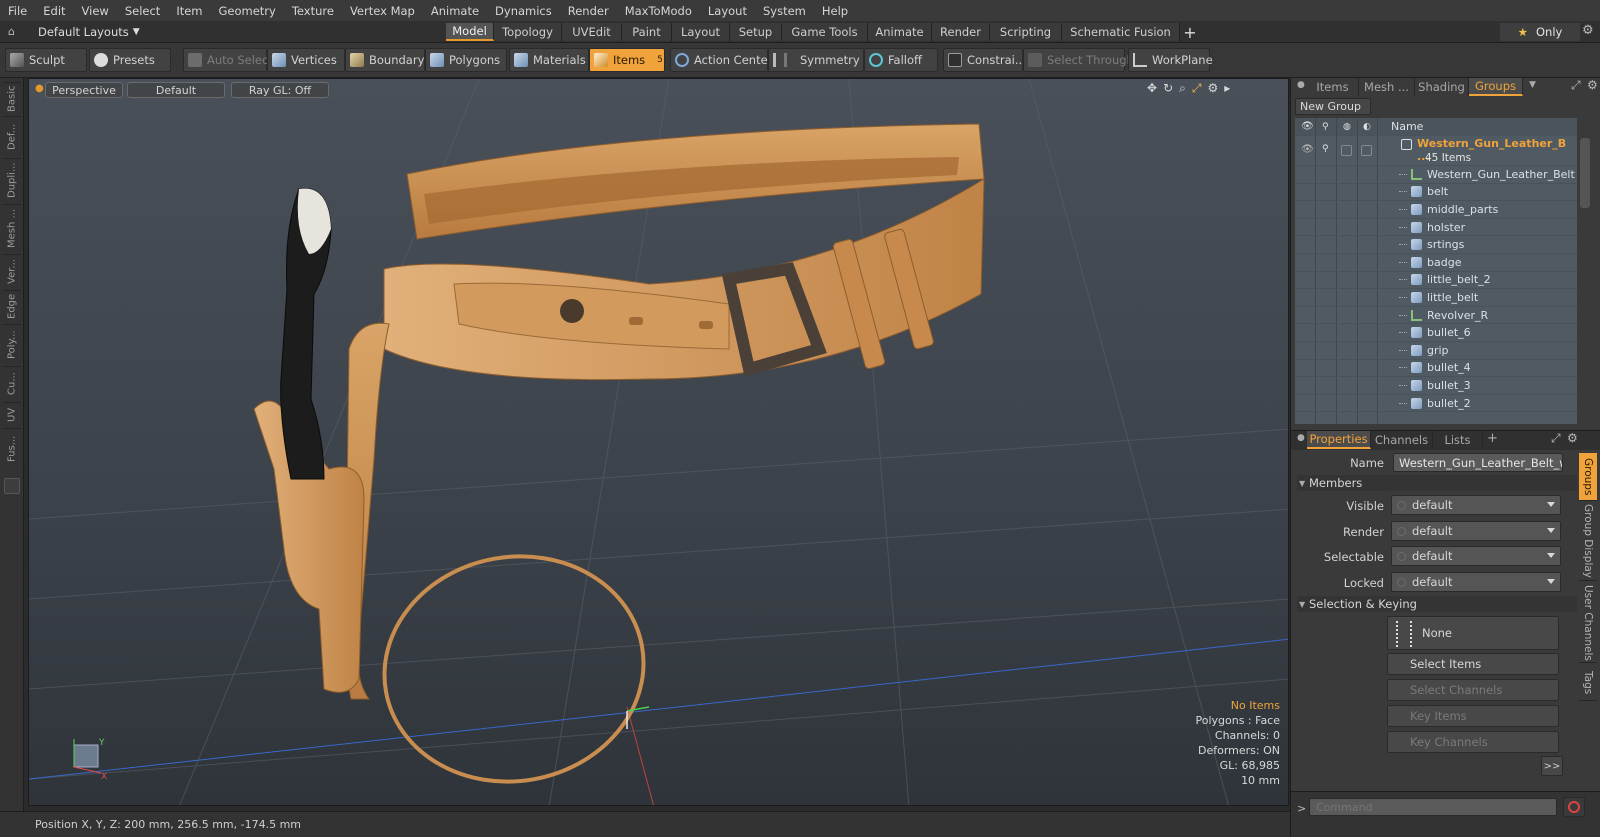 The height and width of the screenshot is (837, 1600). What do you see at coordinates (12, 486) in the screenshot?
I see `expand-strip-button` at bounding box center [12, 486].